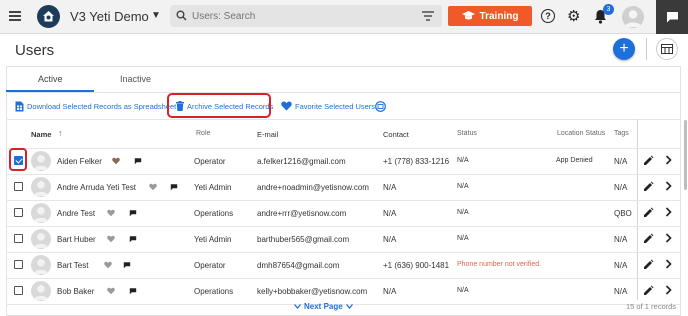  I want to click on header-top-line, so click(343, 119).